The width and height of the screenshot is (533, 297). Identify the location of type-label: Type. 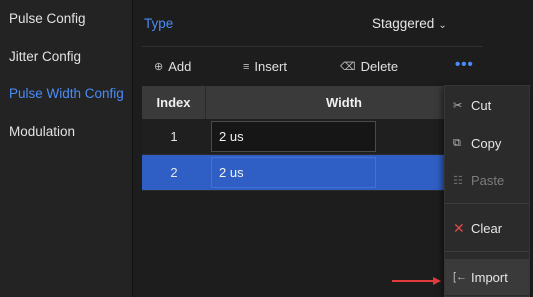
(159, 23).